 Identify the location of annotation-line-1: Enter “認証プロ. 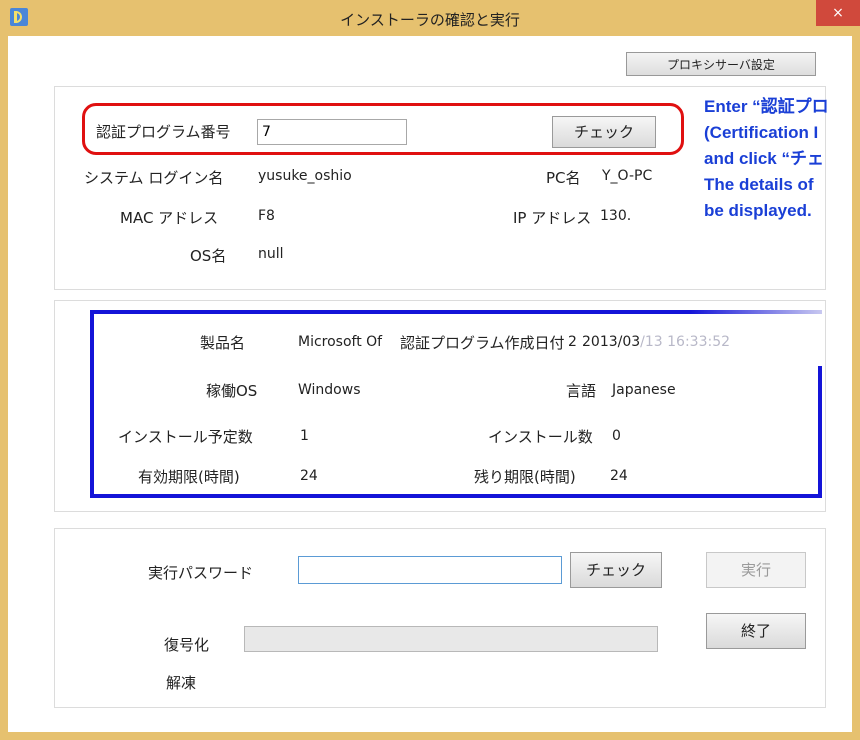
(766, 106).